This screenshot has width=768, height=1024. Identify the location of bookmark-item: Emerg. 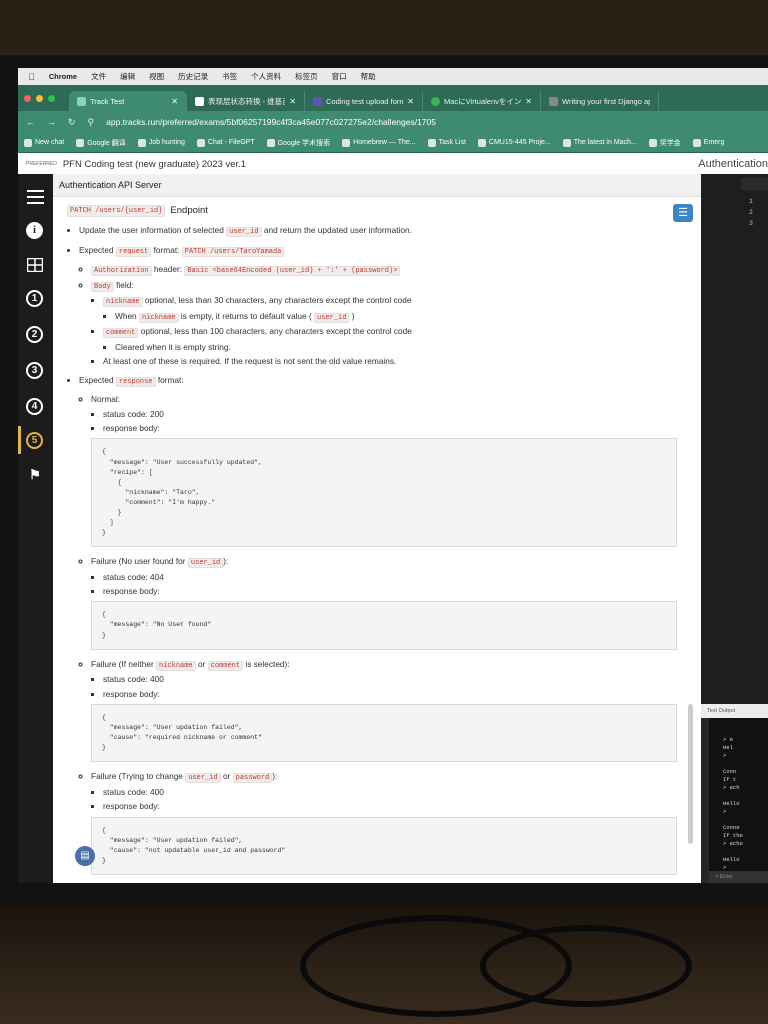
(708, 142).